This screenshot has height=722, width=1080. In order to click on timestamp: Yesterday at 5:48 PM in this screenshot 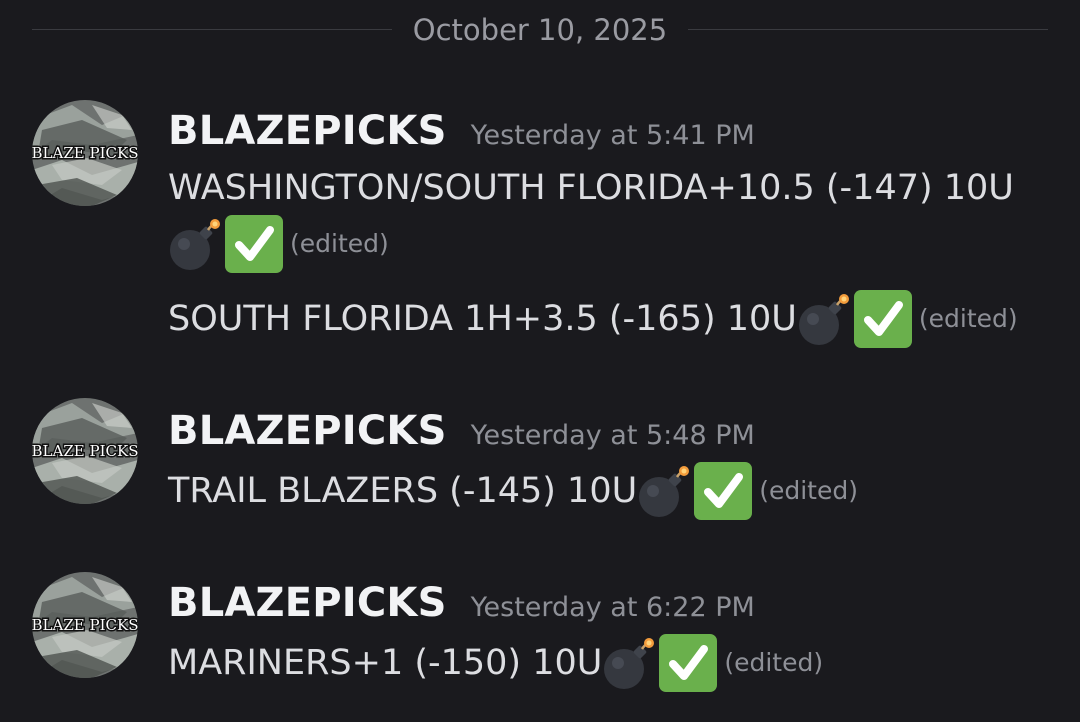, I will do `click(613, 435)`.